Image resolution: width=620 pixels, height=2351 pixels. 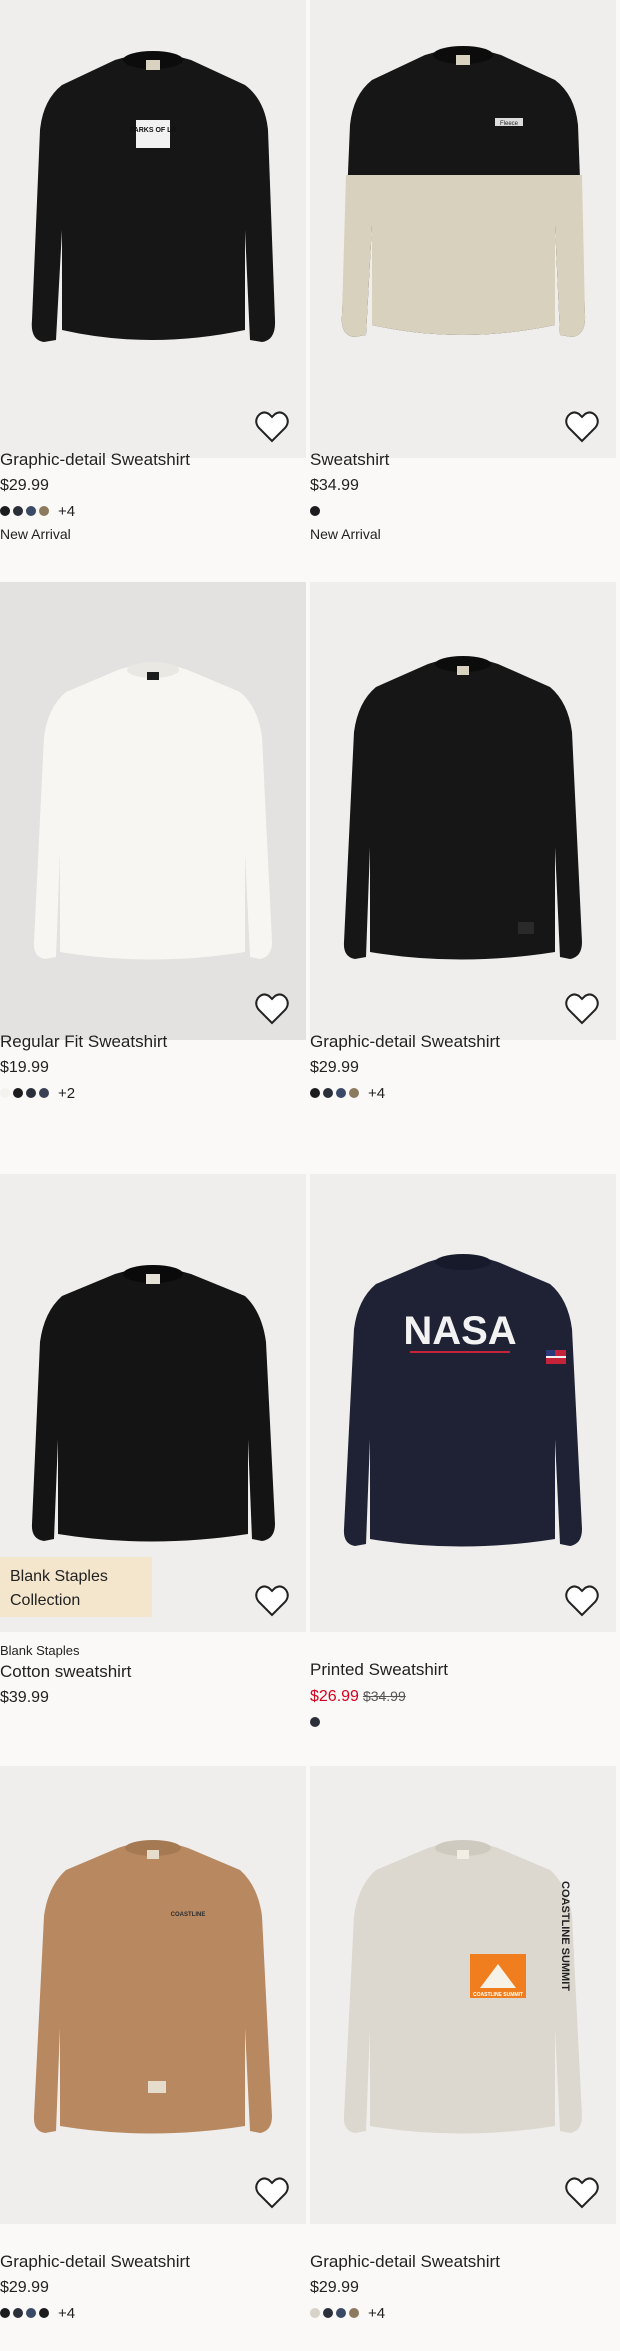 I want to click on product-title: Sweatshirt, so click(x=463, y=460).